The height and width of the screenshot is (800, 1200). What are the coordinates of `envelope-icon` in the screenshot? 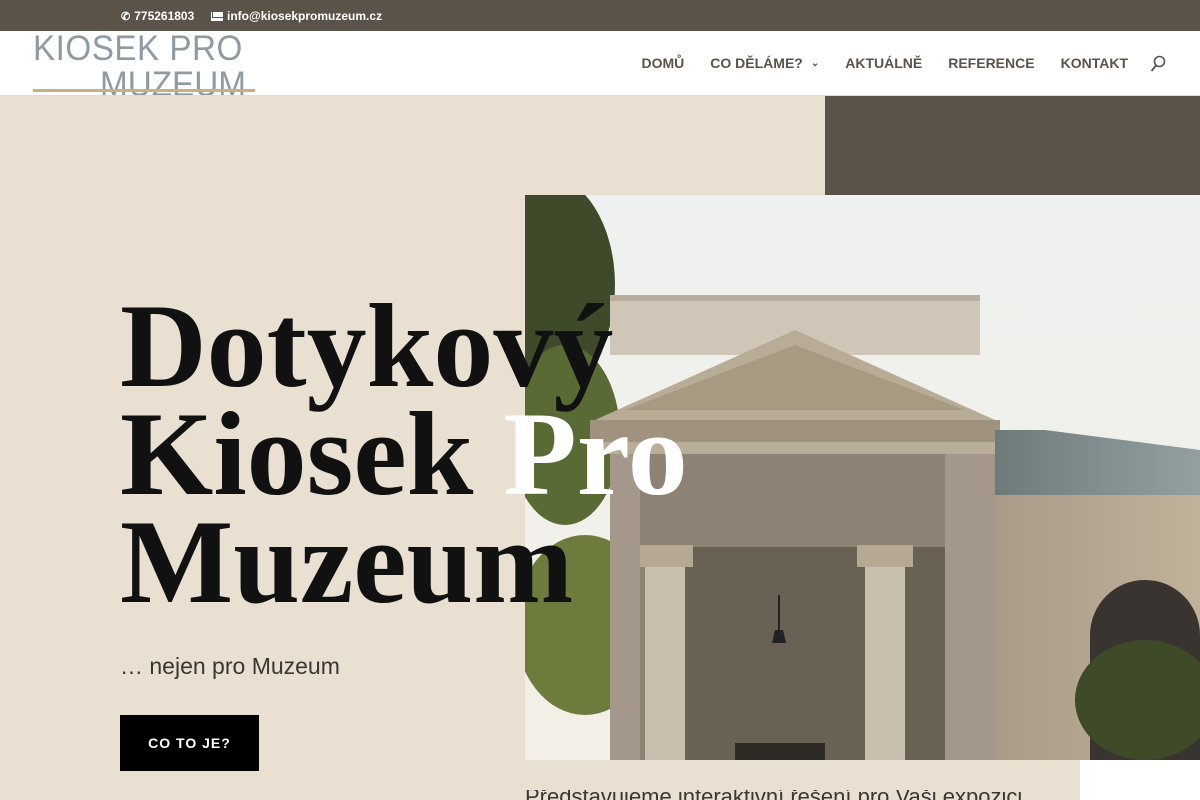 It's located at (217, 16).